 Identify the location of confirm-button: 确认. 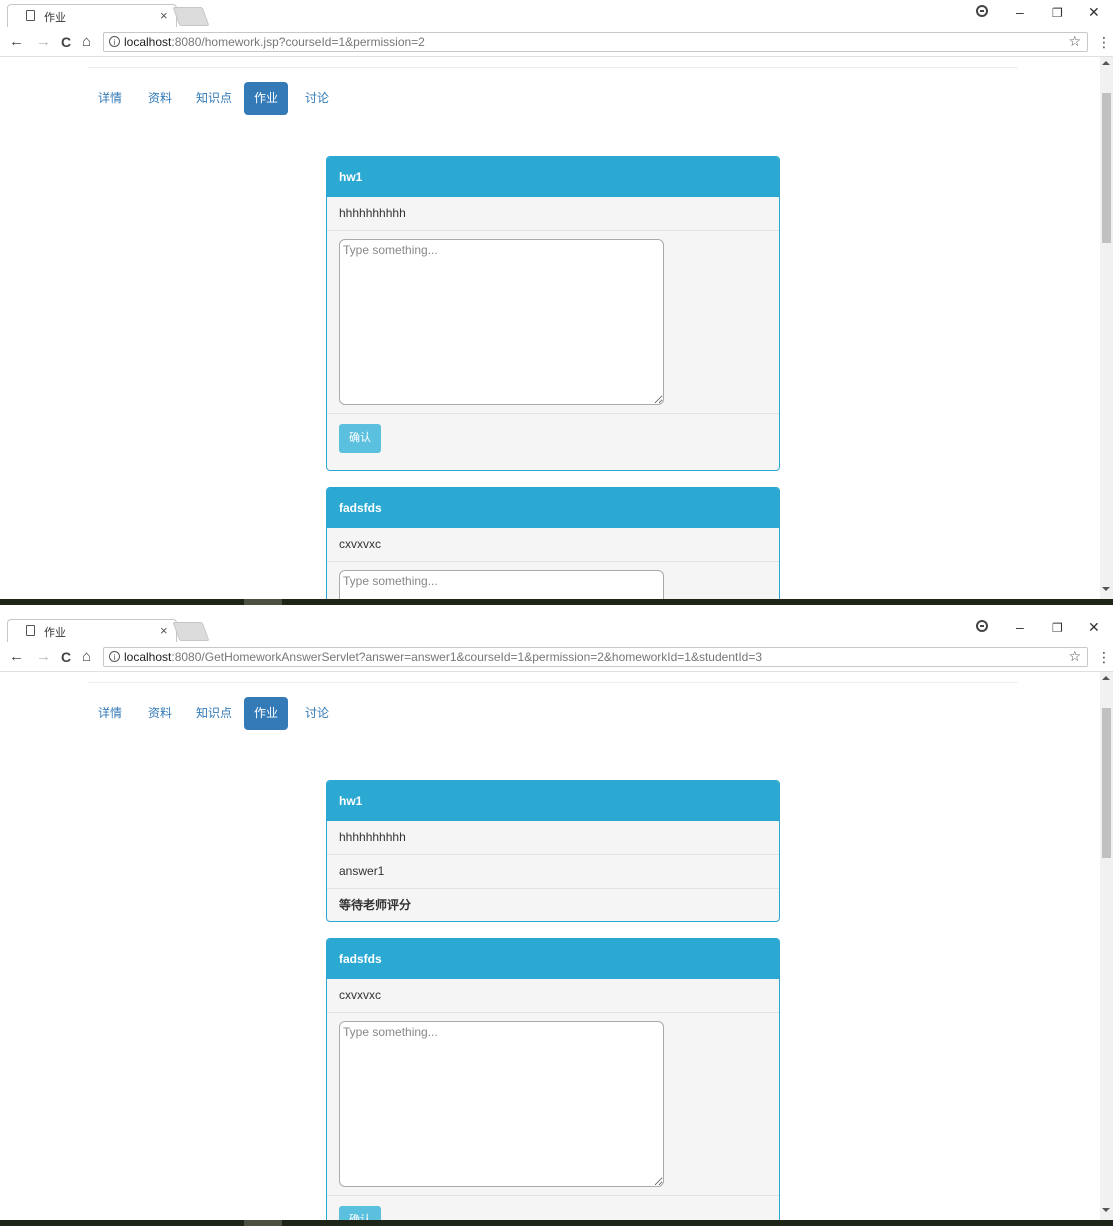
(360, 438).